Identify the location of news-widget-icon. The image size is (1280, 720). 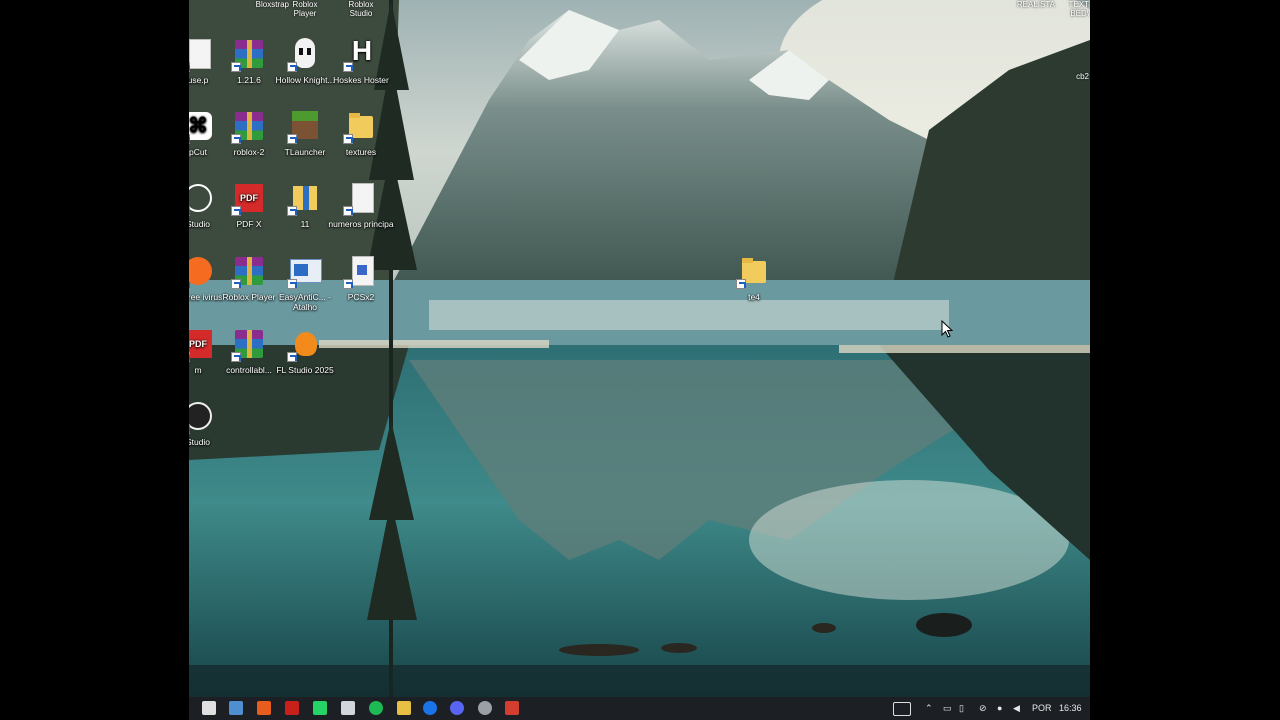
(902, 709).